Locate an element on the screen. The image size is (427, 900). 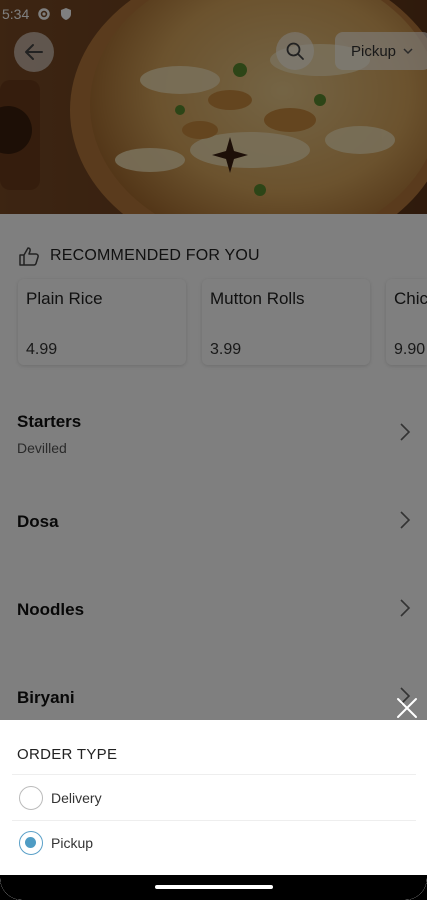
option-label: Delivery is located at coordinates (76, 798).